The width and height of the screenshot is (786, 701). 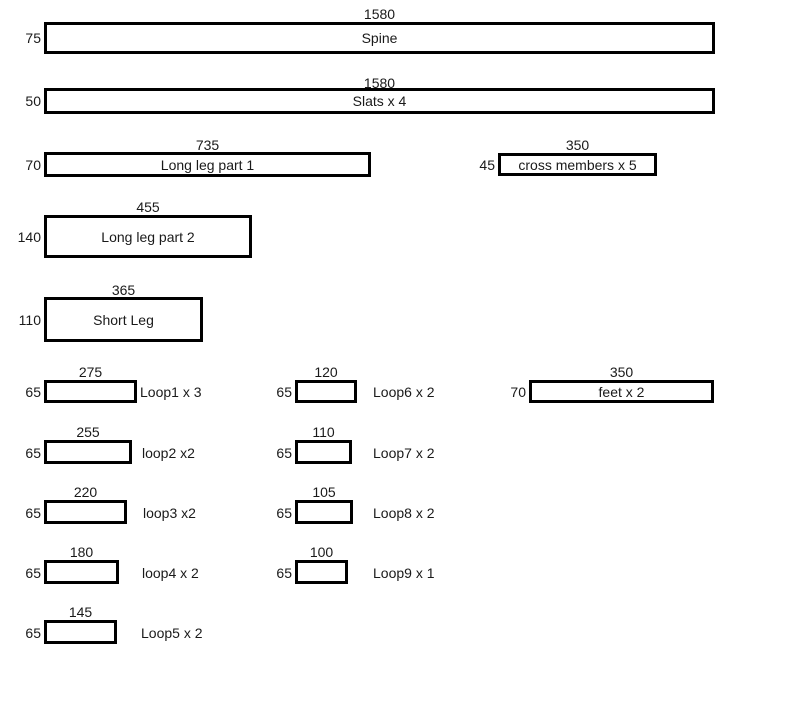 What do you see at coordinates (326, 372) in the screenshot?
I see `width-dimension-loop6: 120` at bounding box center [326, 372].